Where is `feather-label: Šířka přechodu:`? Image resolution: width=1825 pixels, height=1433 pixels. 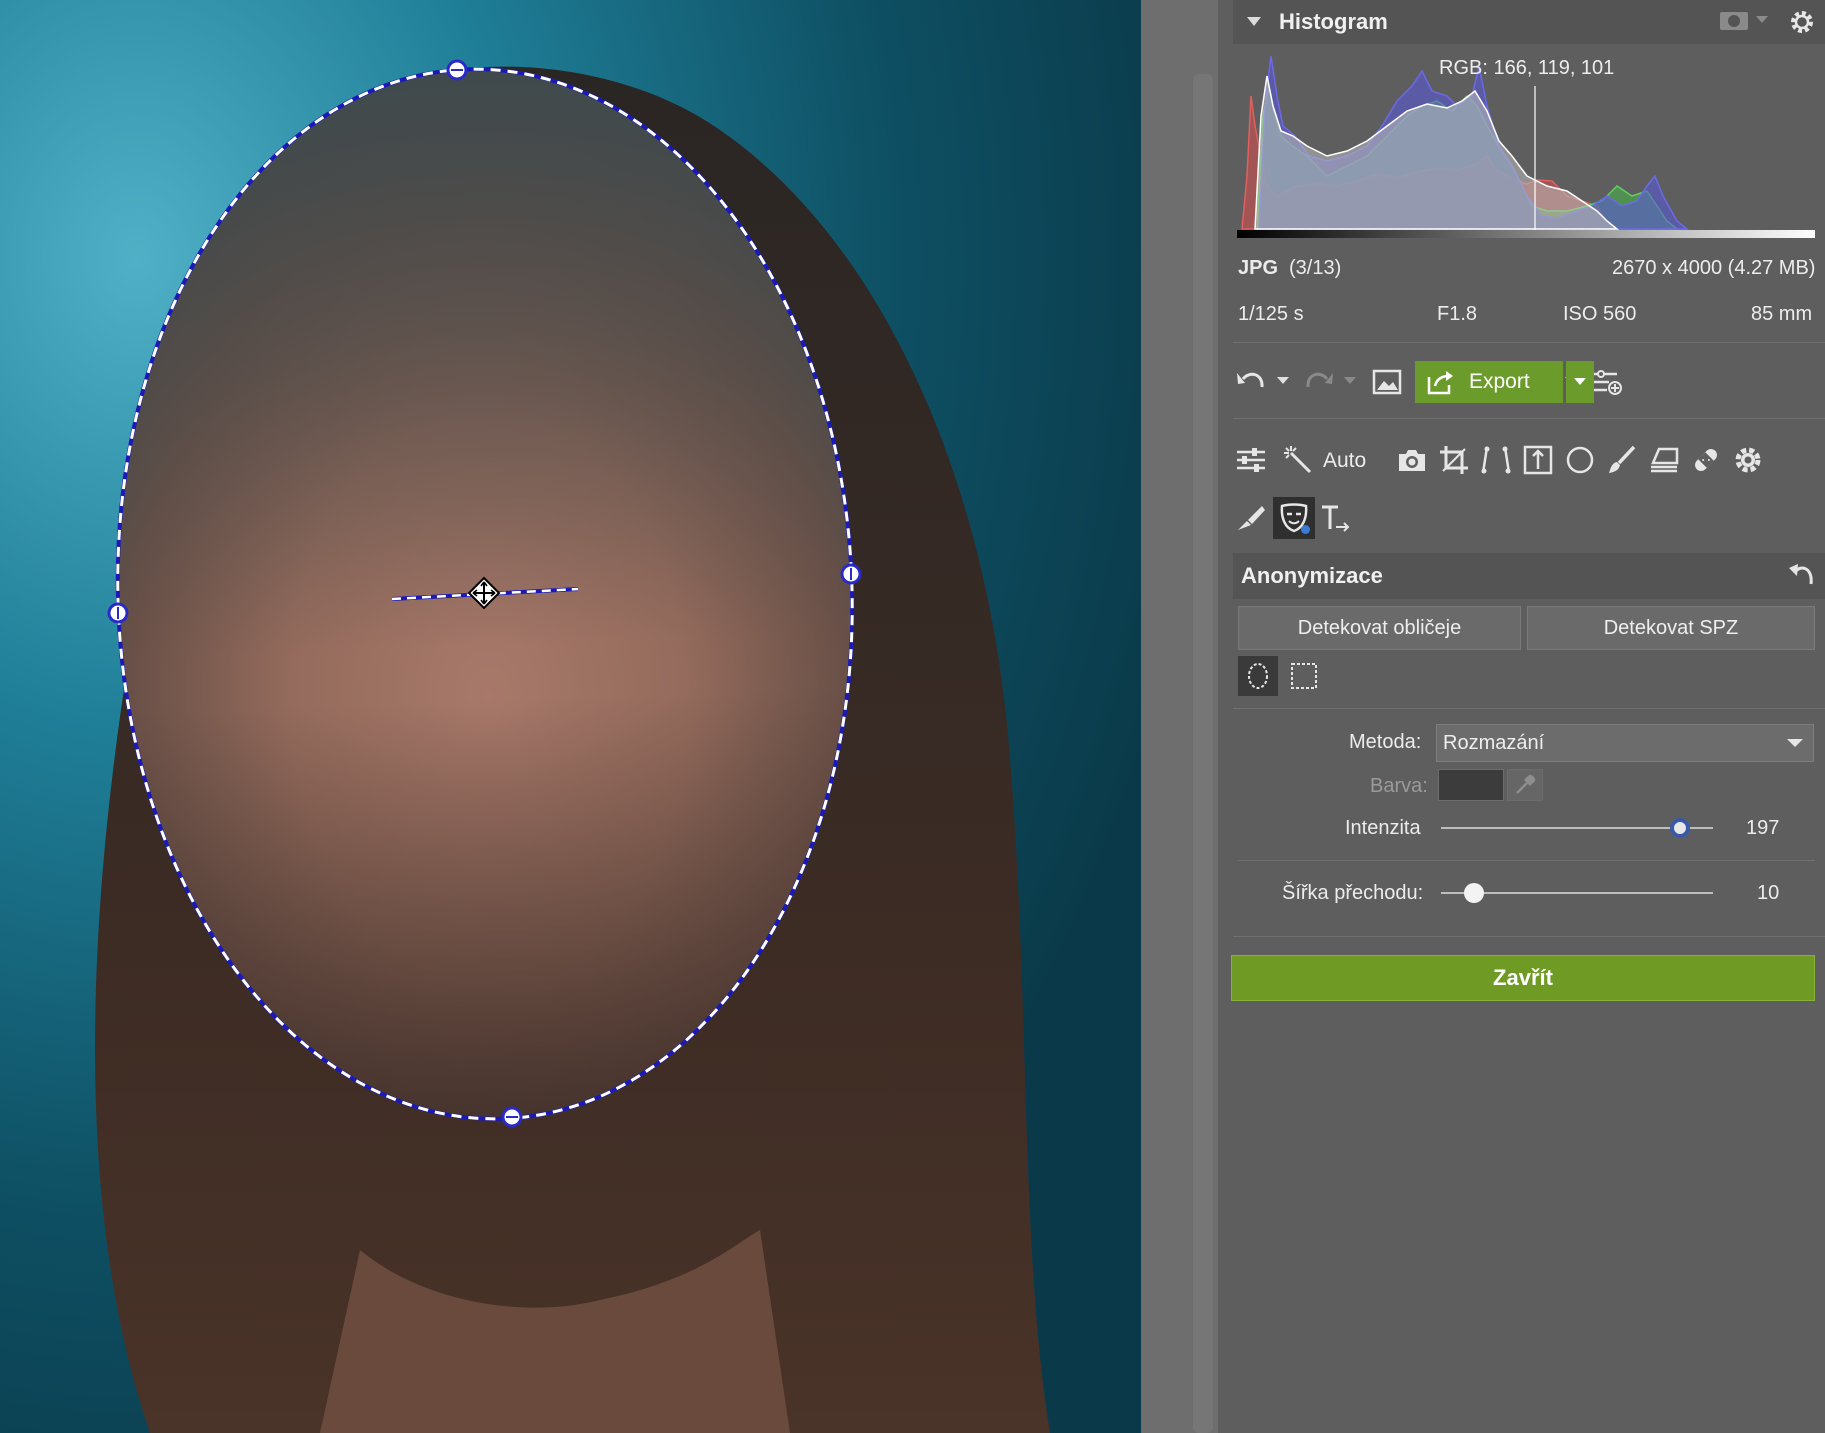
feather-label: Šířka přechodu: is located at coordinates (1353, 893).